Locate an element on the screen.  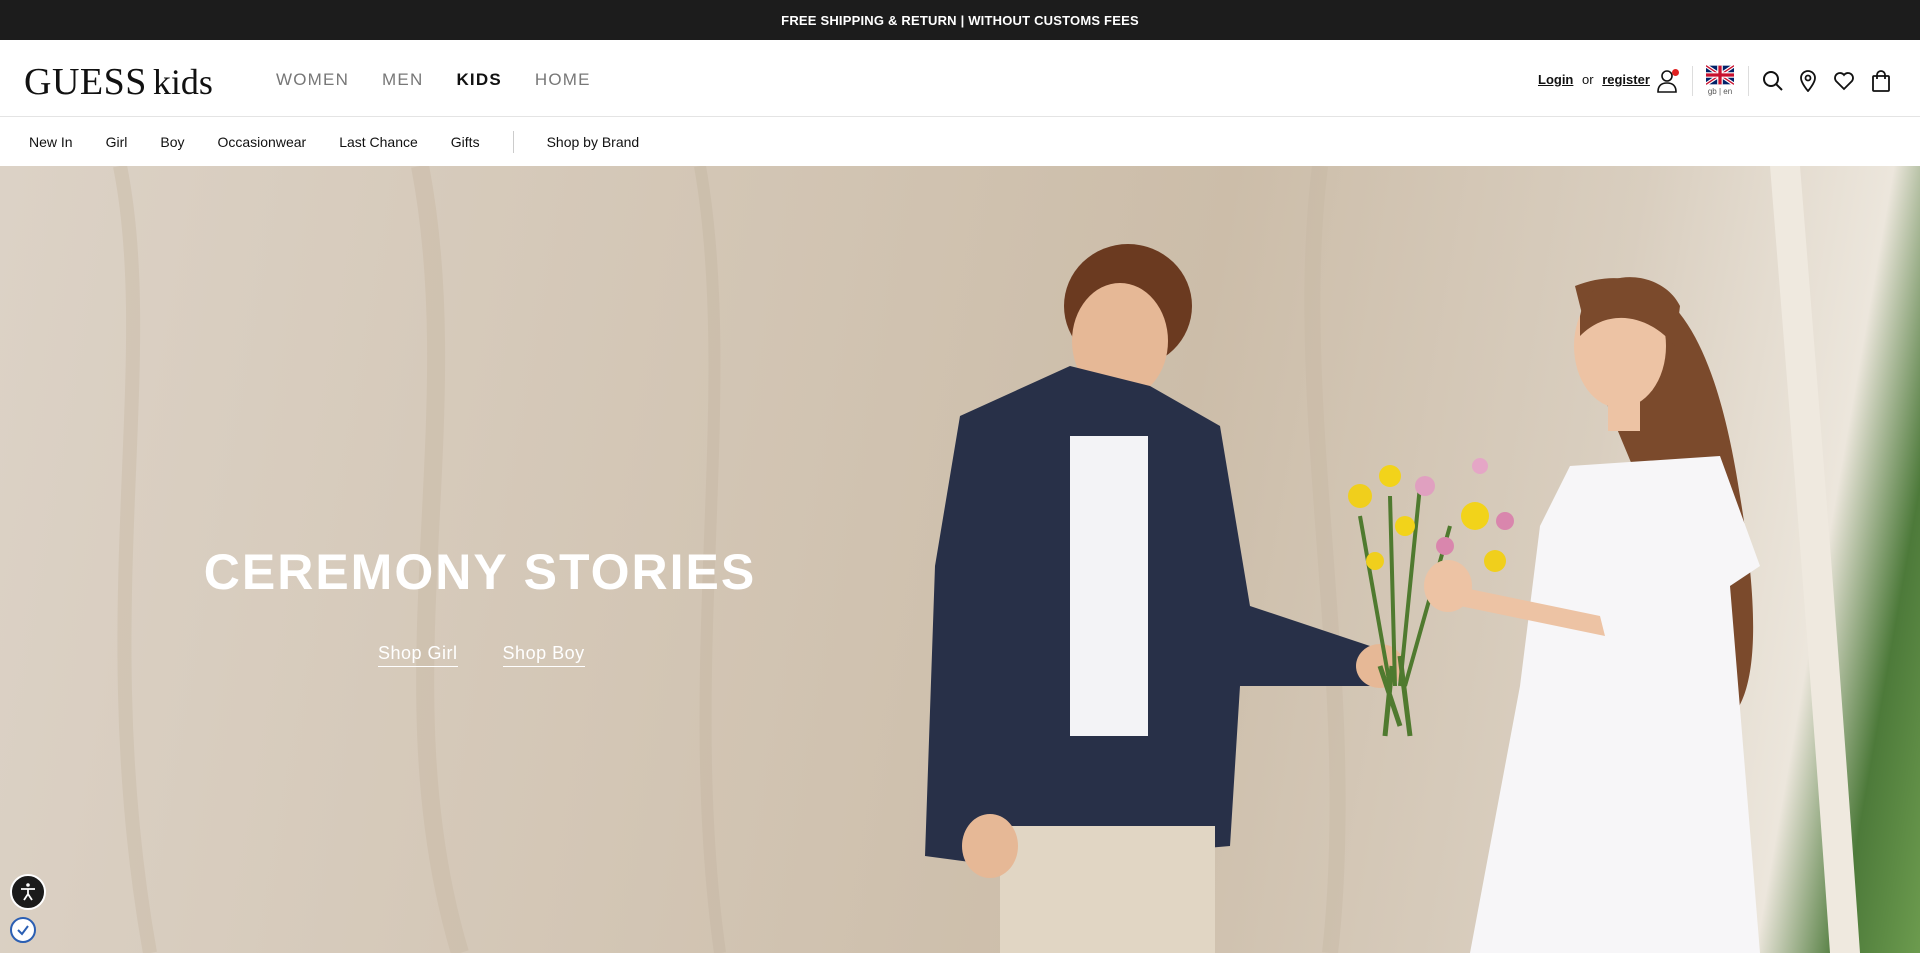
location-icon is located at coordinates (1808, 81).